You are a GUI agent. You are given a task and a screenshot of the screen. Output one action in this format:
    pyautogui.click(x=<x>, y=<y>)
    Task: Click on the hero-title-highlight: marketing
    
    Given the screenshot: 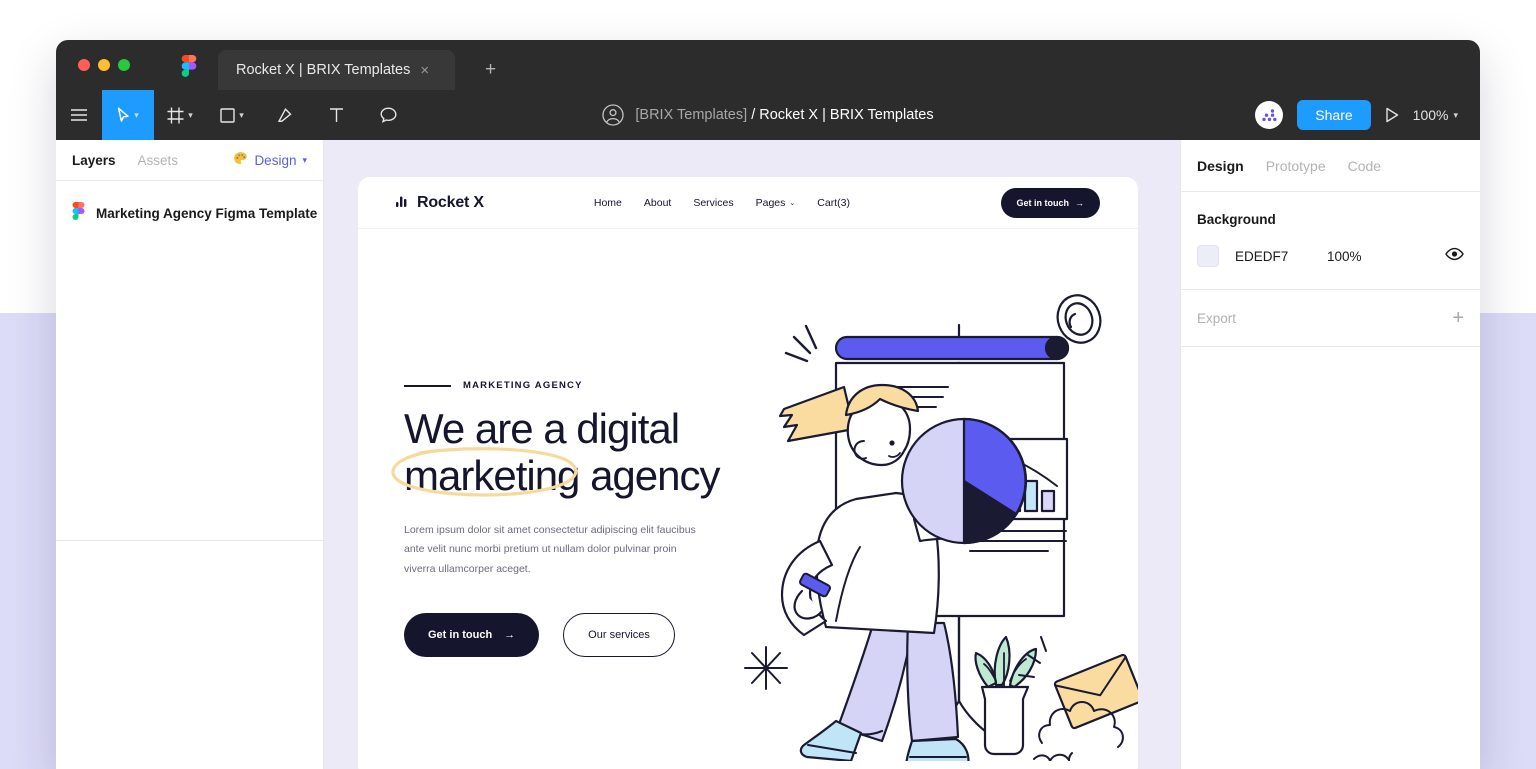 What is the action you would take?
    pyautogui.click(x=492, y=476)
    